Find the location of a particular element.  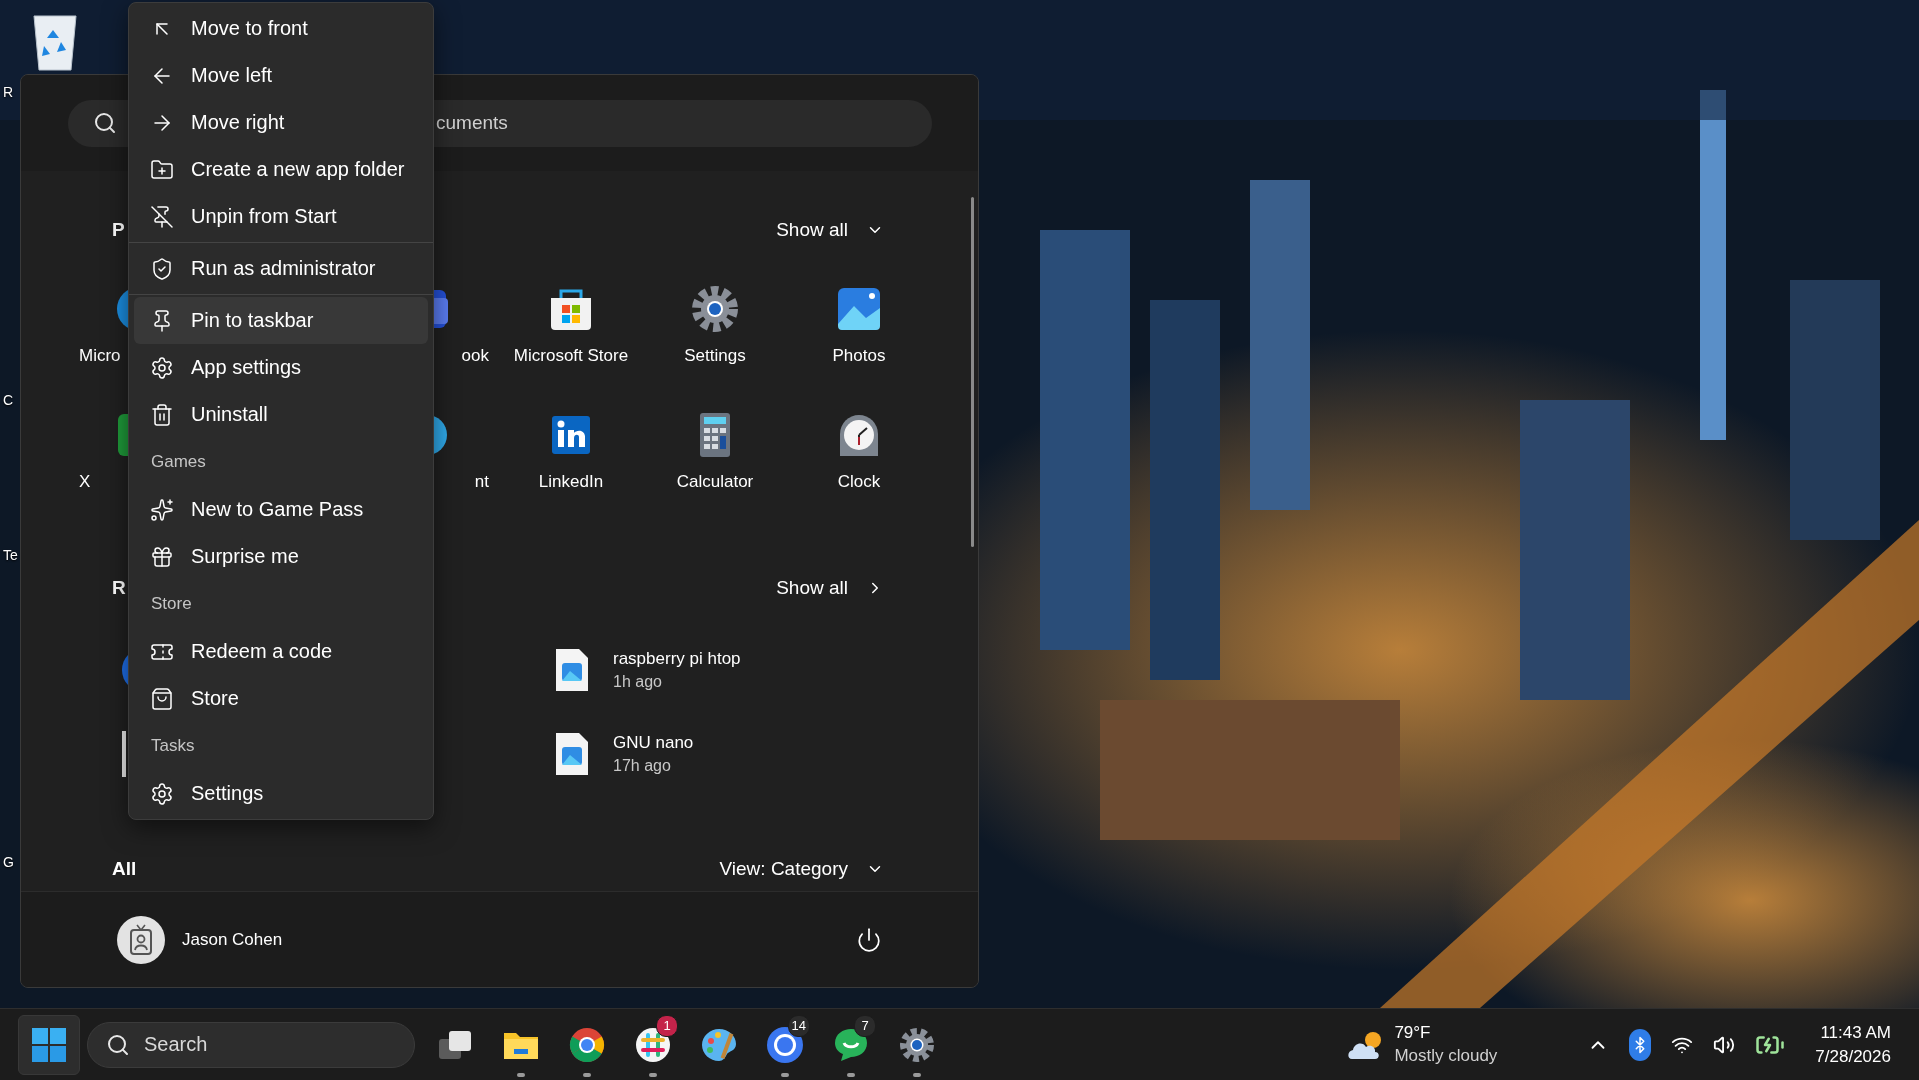

menu-item: Pin to taskbar is located at coordinates (281, 320).